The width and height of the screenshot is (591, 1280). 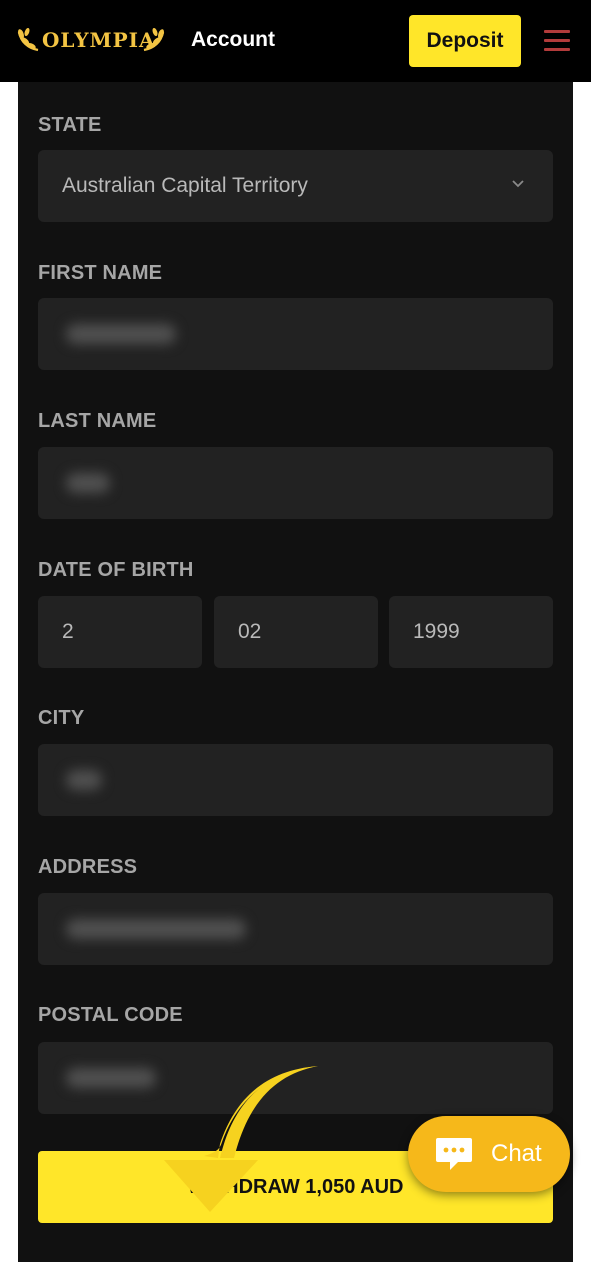 I want to click on brand-name: OLYMPIA, so click(x=99, y=40).